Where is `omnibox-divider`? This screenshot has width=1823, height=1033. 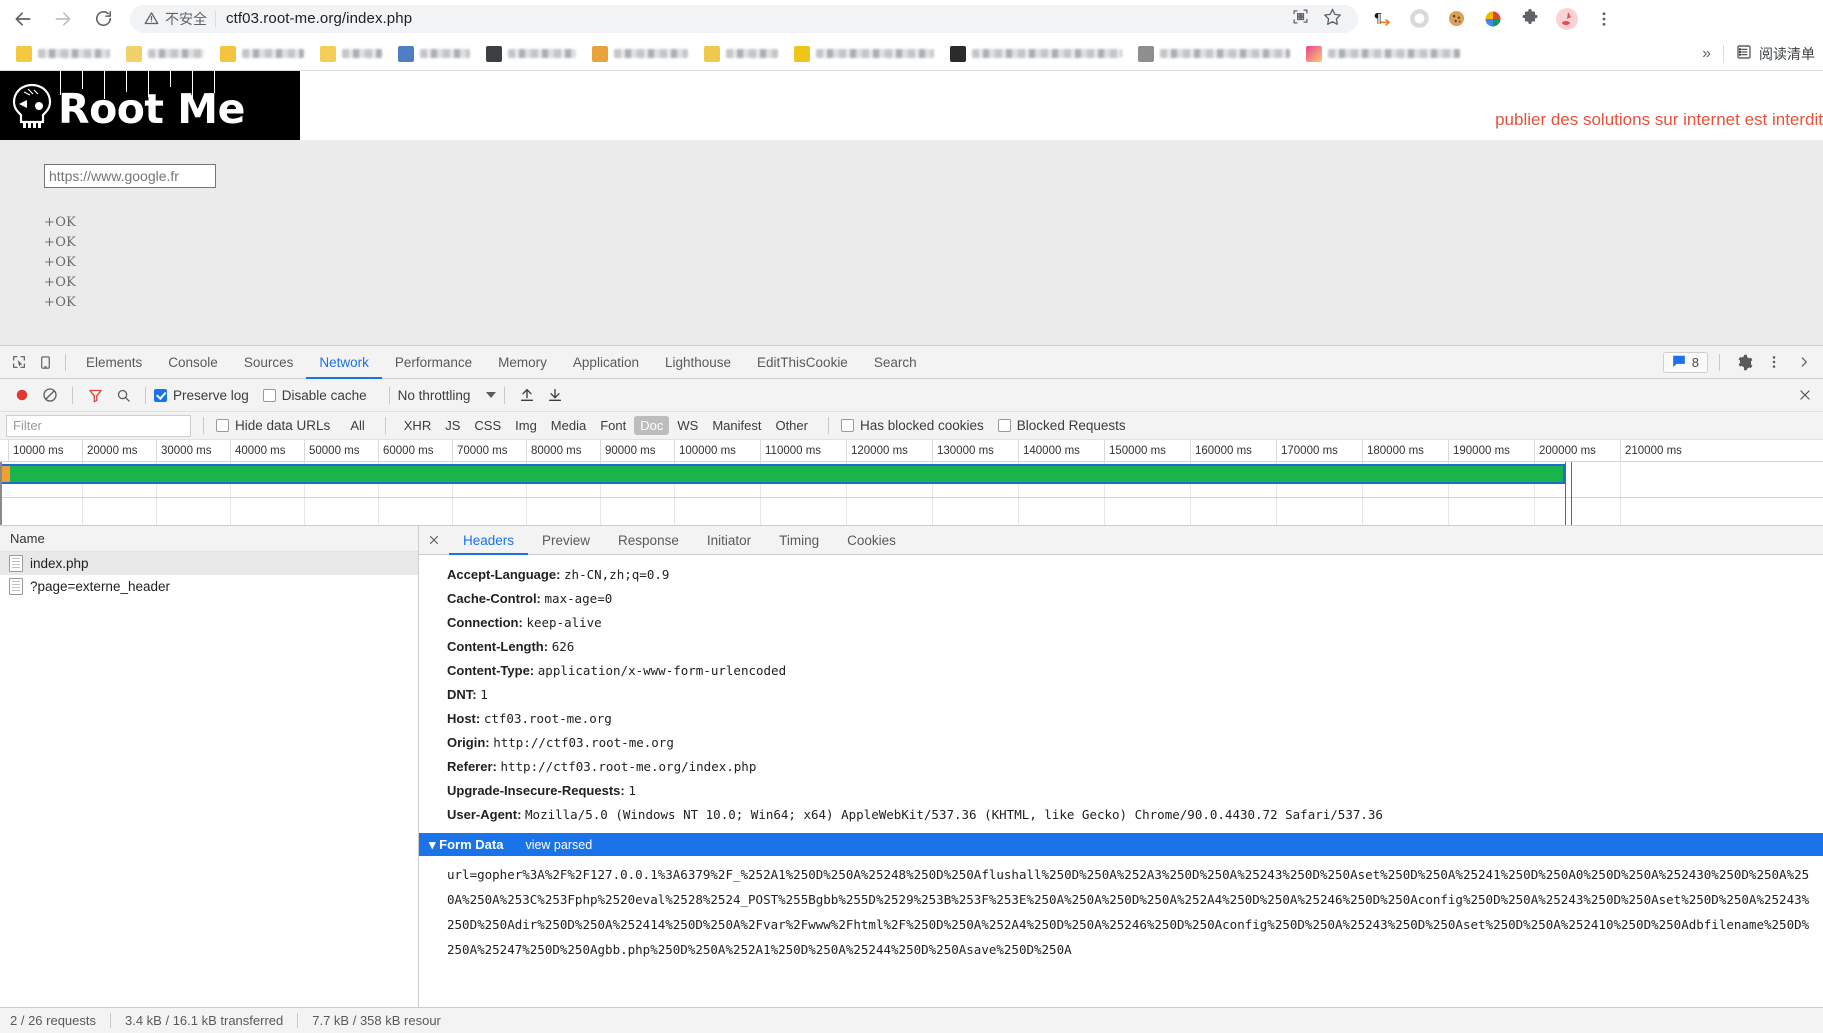
omnibox-divider is located at coordinates (215, 18).